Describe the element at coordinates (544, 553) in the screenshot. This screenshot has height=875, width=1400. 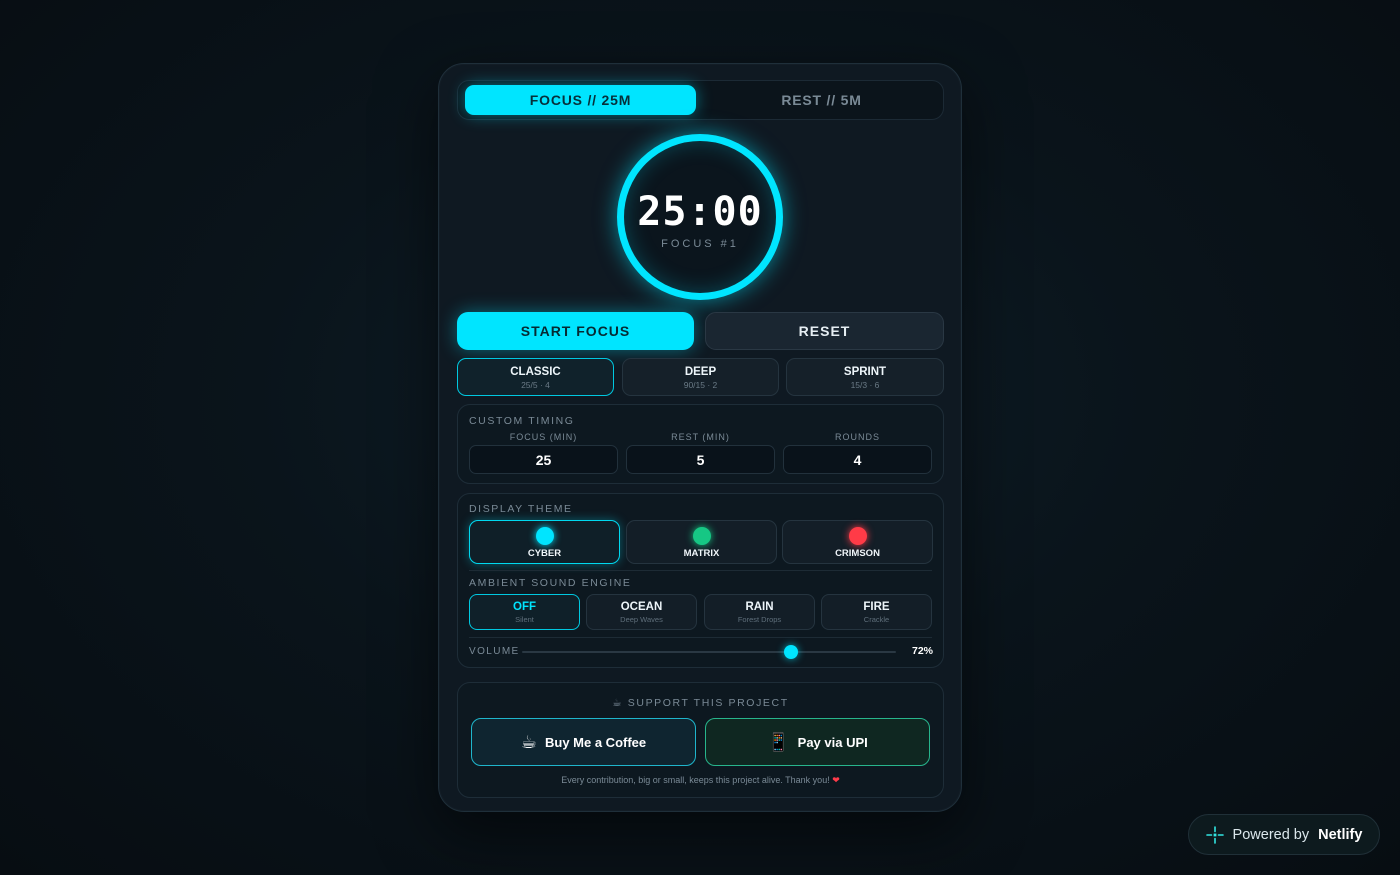
I see `theme-name: CYBER` at that location.